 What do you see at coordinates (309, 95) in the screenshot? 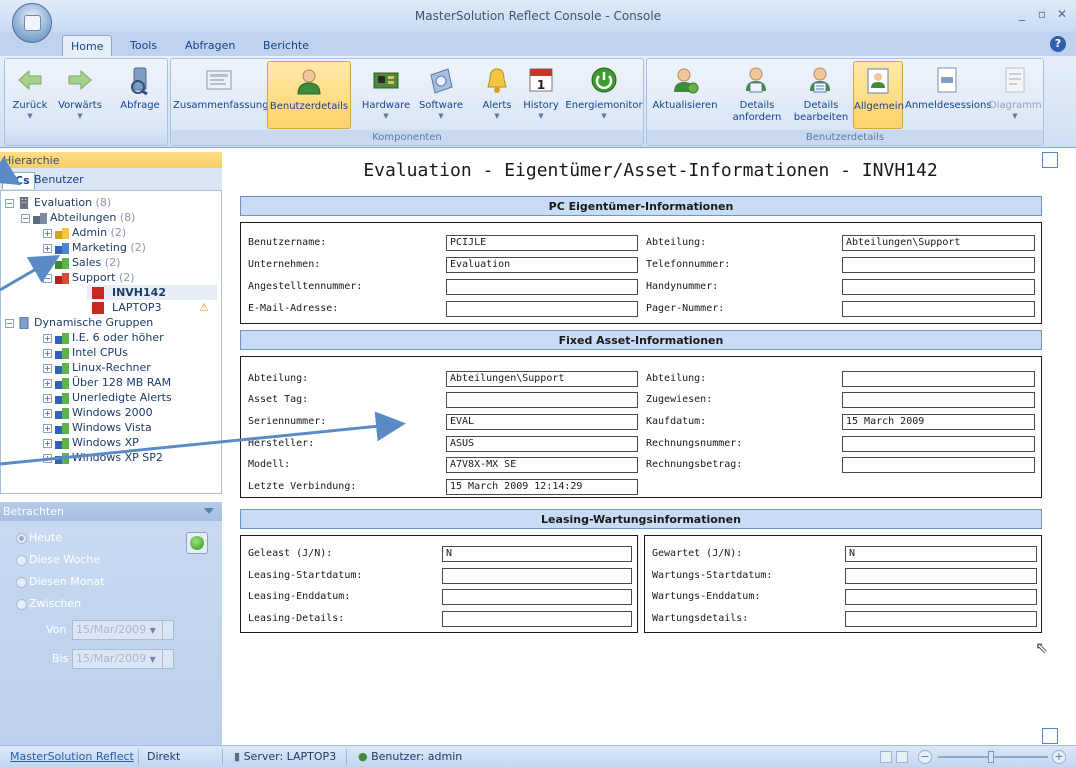
I see `user-details-button: Benutzerdetails` at bounding box center [309, 95].